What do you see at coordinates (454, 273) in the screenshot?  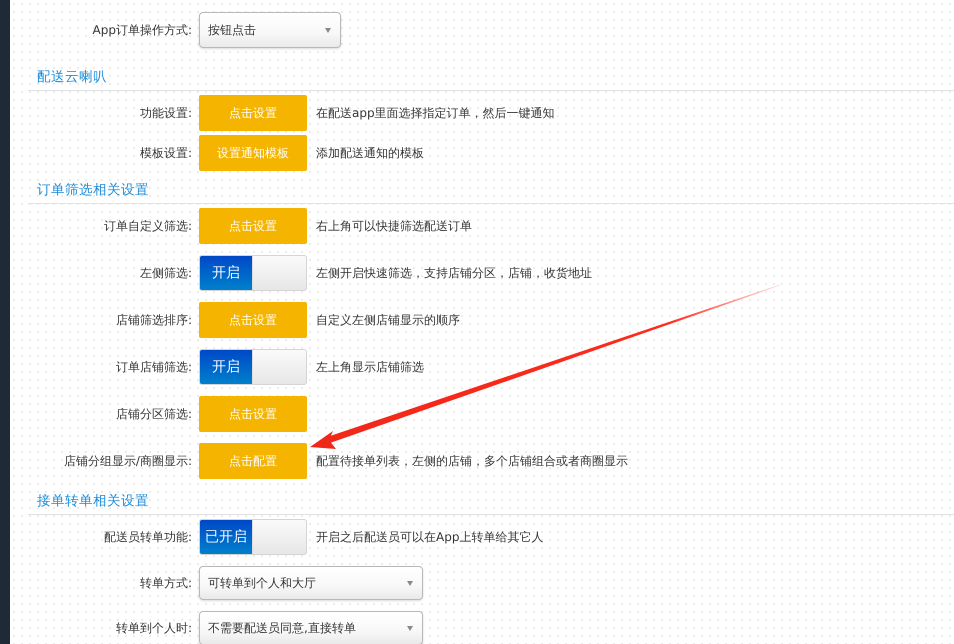 I see `field-description: 左侧开启快速筛选，支持店铺分区，店铺，收货地址` at bounding box center [454, 273].